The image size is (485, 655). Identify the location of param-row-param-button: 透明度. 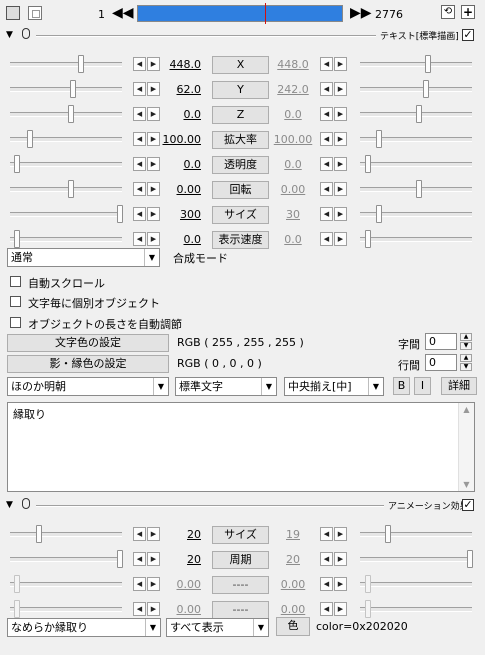
(240, 165).